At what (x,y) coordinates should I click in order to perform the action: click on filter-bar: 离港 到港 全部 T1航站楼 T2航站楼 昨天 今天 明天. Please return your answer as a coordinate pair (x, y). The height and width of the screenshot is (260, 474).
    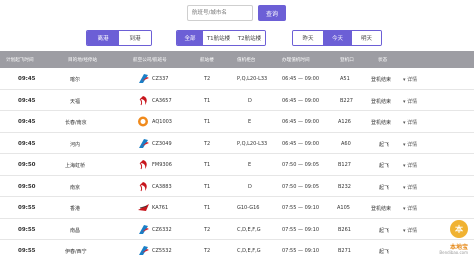
    Looking at the image, I should click on (237, 38).